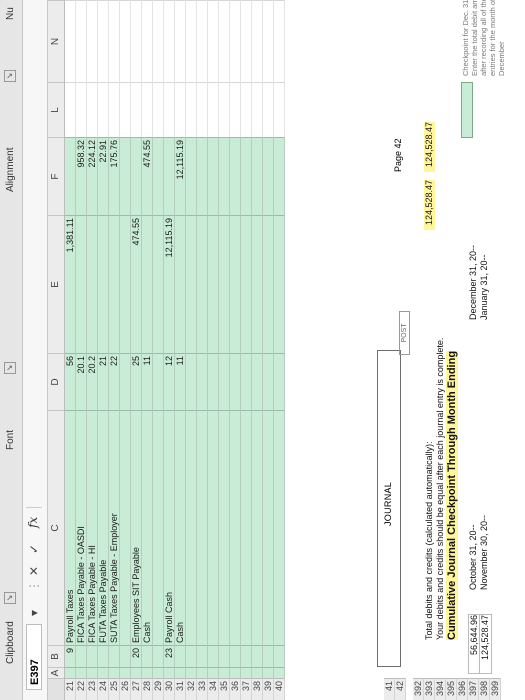  I want to click on row-number: 41, so click(389, 689).